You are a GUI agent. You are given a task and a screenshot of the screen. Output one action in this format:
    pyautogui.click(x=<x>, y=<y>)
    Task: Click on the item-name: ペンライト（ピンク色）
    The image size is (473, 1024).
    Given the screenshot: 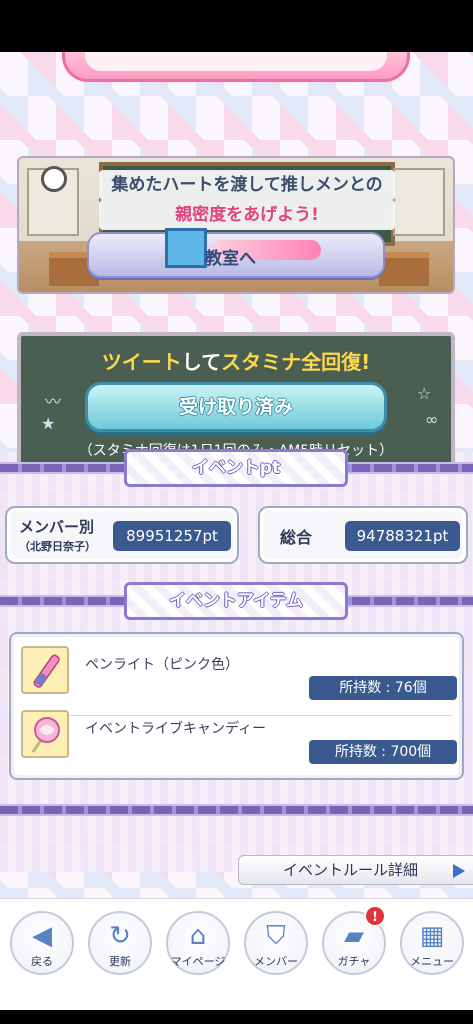 What is the action you would take?
    pyautogui.click(x=162, y=665)
    